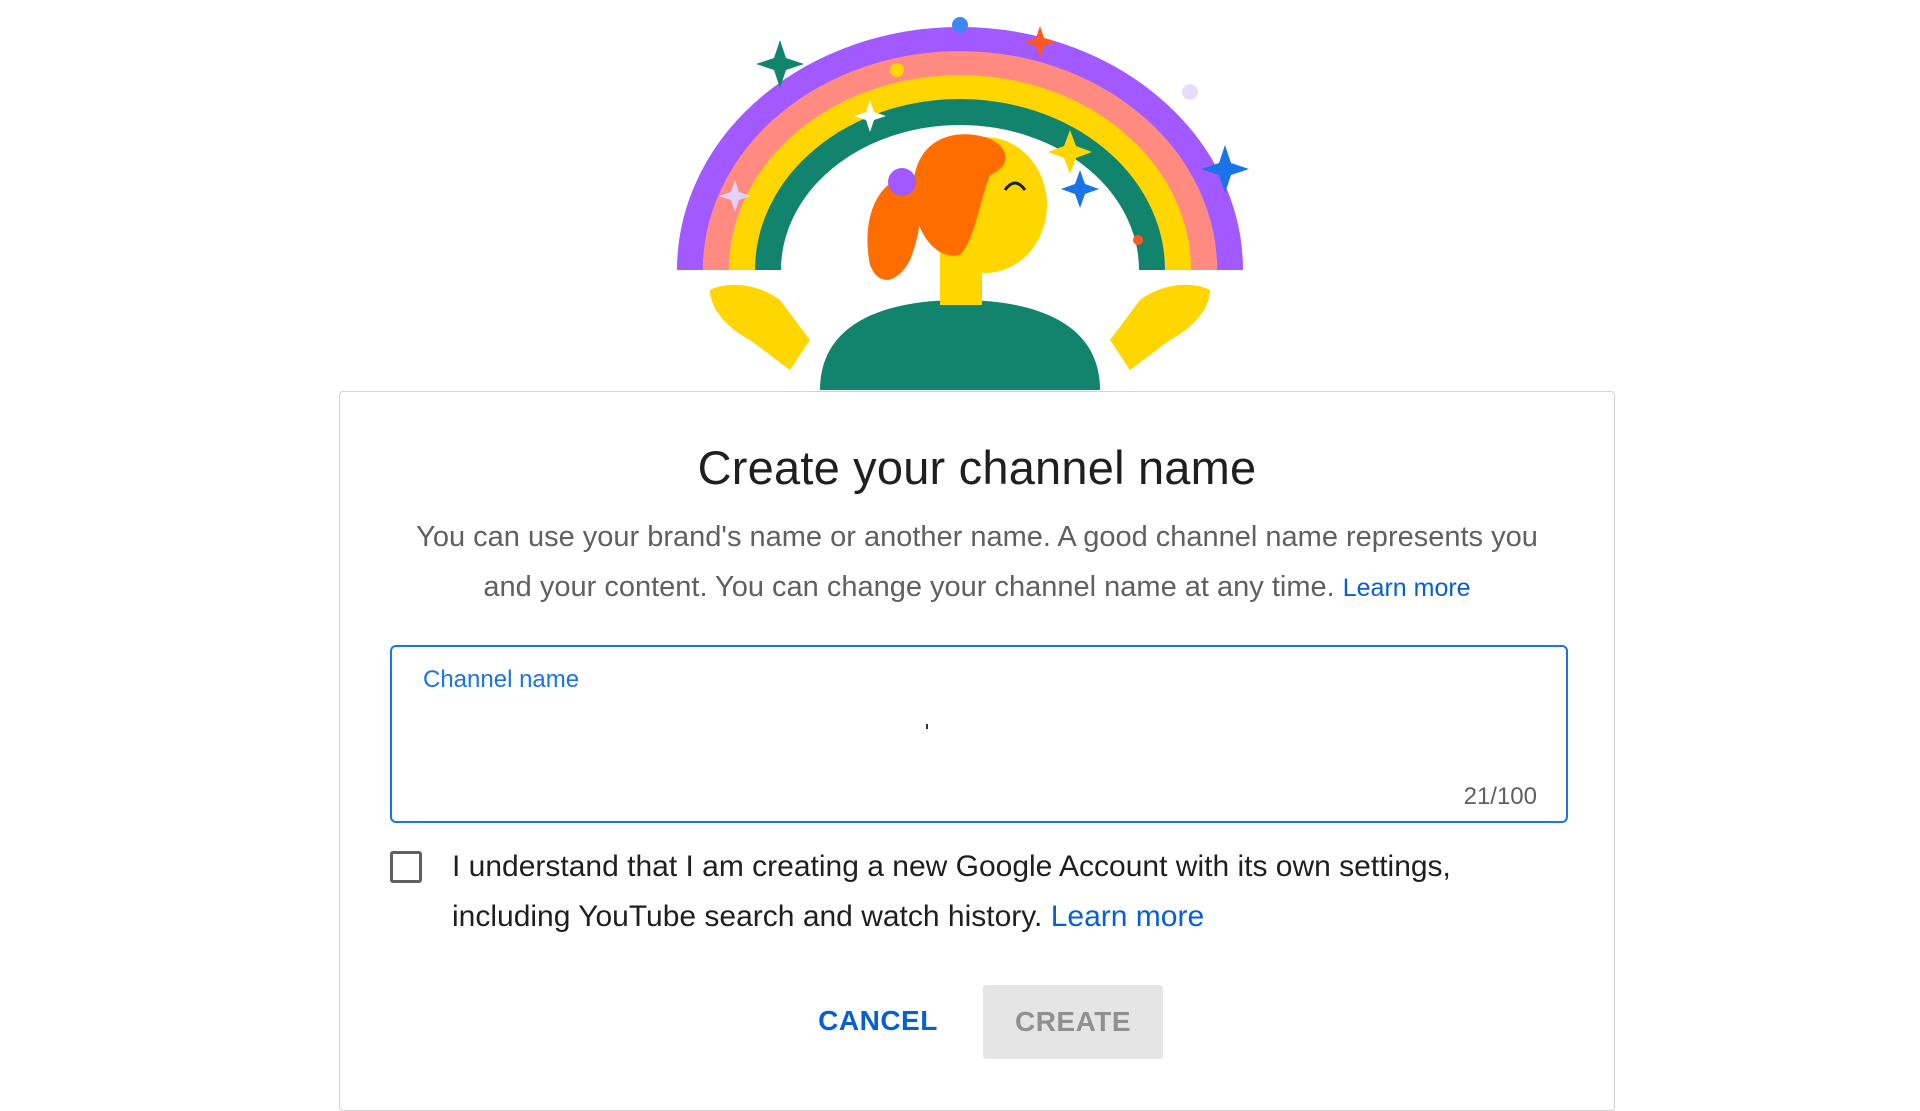 The width and height of the screenshot is (1920, 1111). I want to click on dialog-title: Create your channel name, so click(977, 467).